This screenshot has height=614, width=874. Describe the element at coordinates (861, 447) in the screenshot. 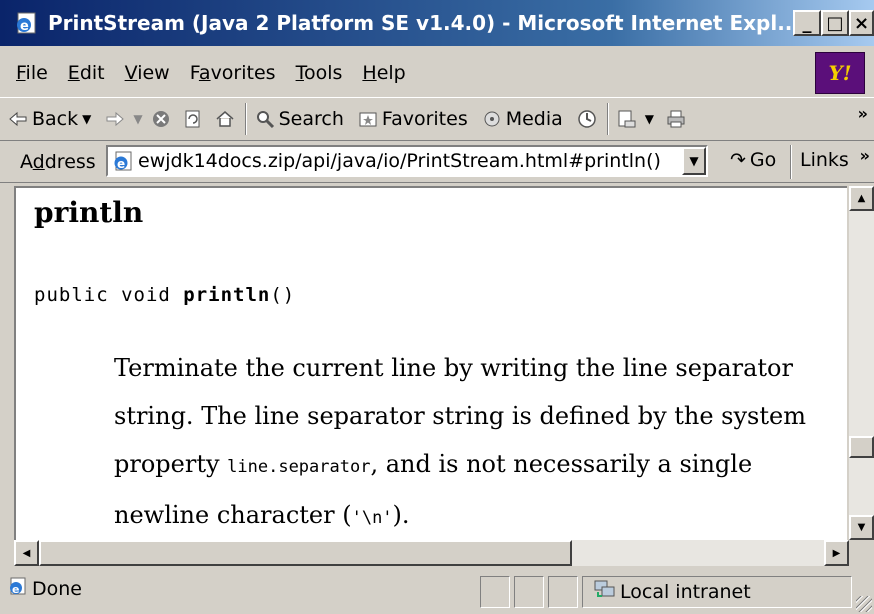

I see `vertical-scroll-thumb` at that location.